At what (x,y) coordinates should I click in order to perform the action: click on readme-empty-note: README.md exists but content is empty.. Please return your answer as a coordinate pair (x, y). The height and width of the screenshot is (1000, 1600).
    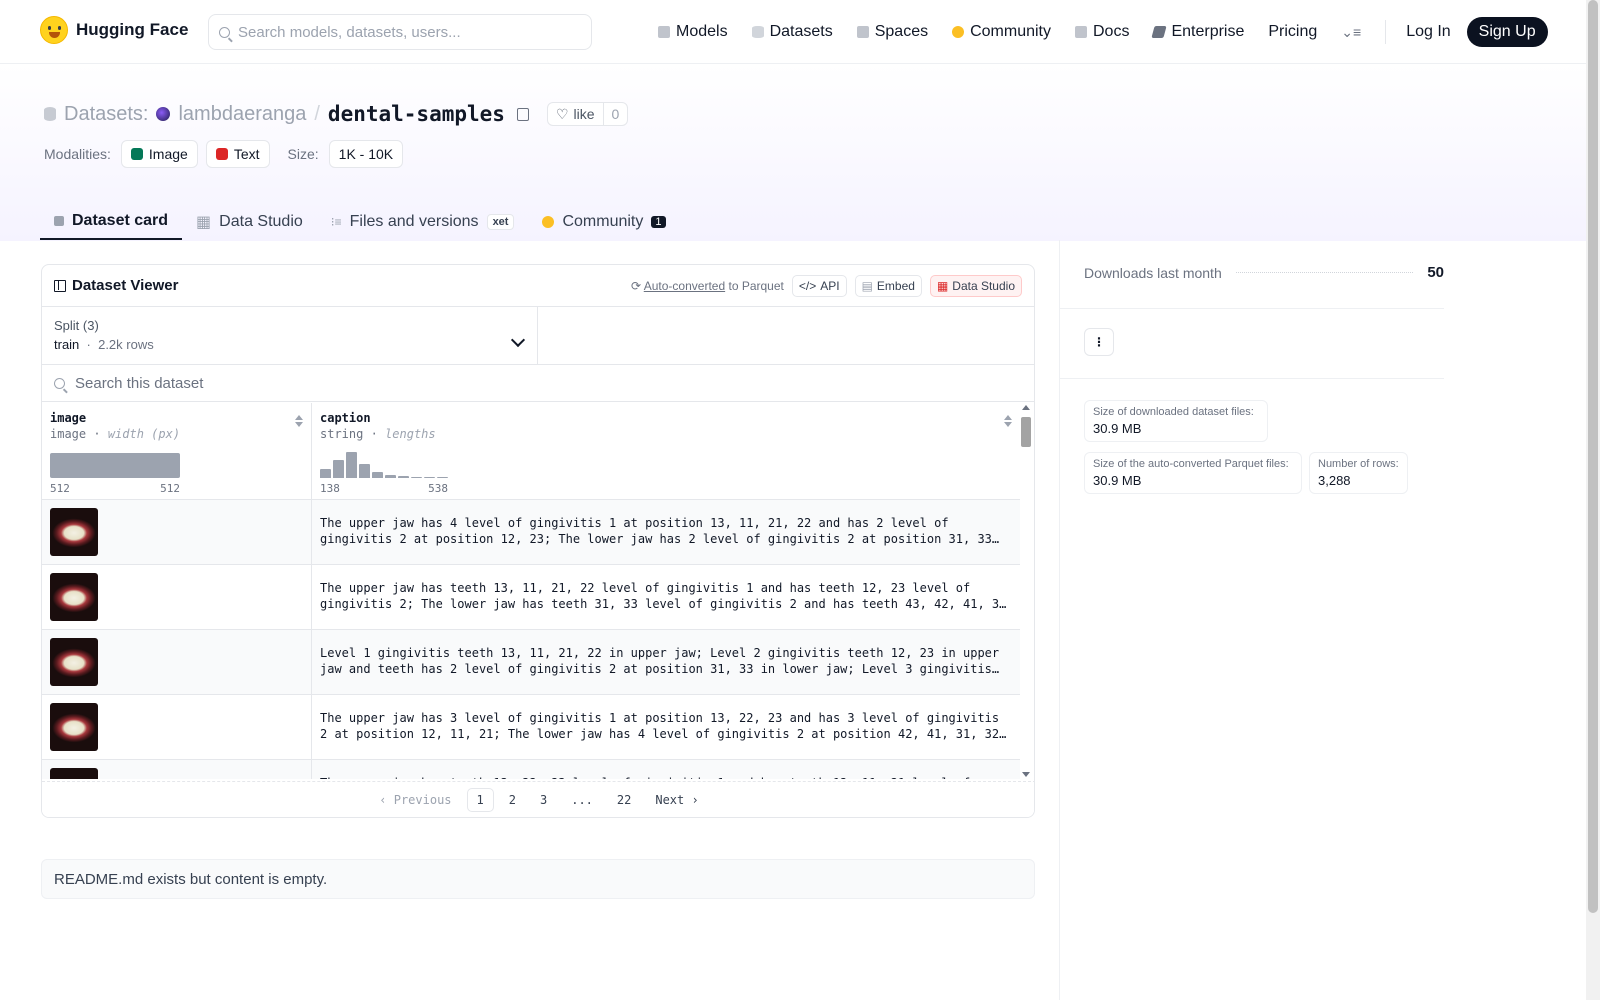
    Looking at the image, I should click on (538, 879).